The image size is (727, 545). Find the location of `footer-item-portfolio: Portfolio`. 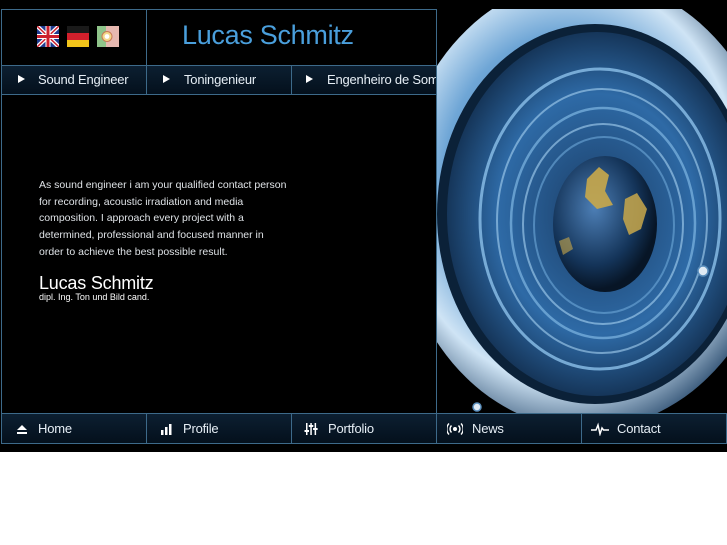

footer-item-portfolio: Portfolio is located at coordinates (364, 428).